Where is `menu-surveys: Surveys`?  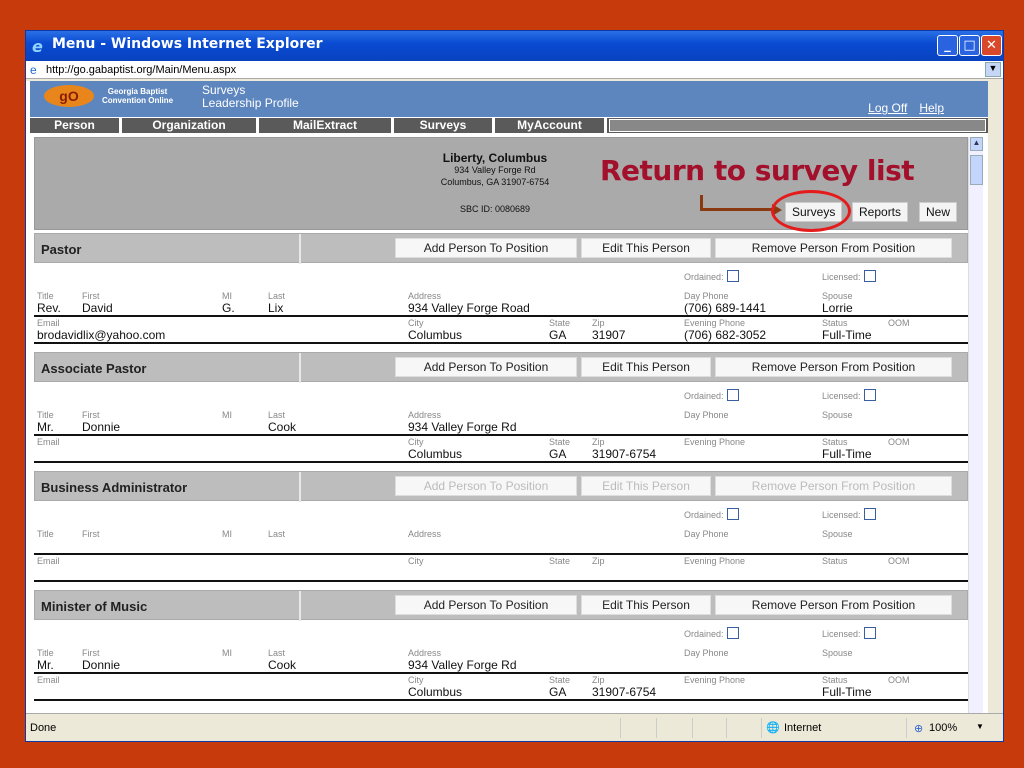
menu-surveys: Surveys is located at coordinates (444, 125).